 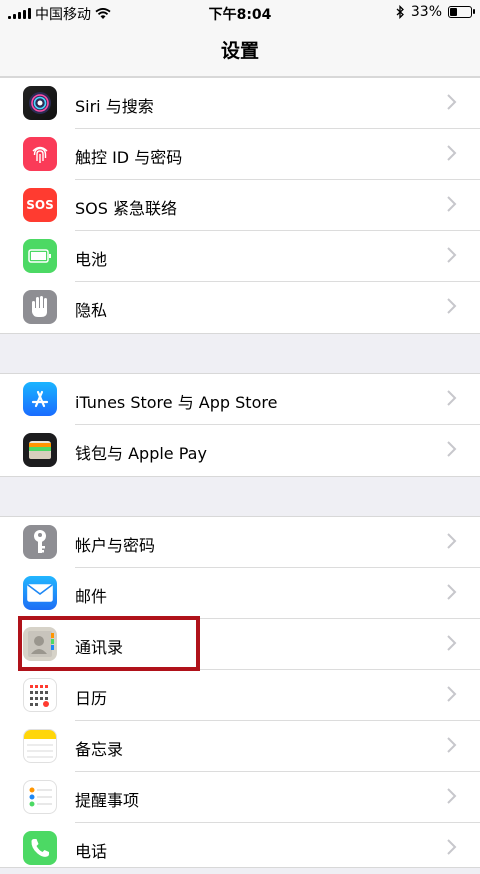 What do you see at coordinates (40, 746) in the screenshot?
I see `notes-icon` at bounding box center [40, 746].